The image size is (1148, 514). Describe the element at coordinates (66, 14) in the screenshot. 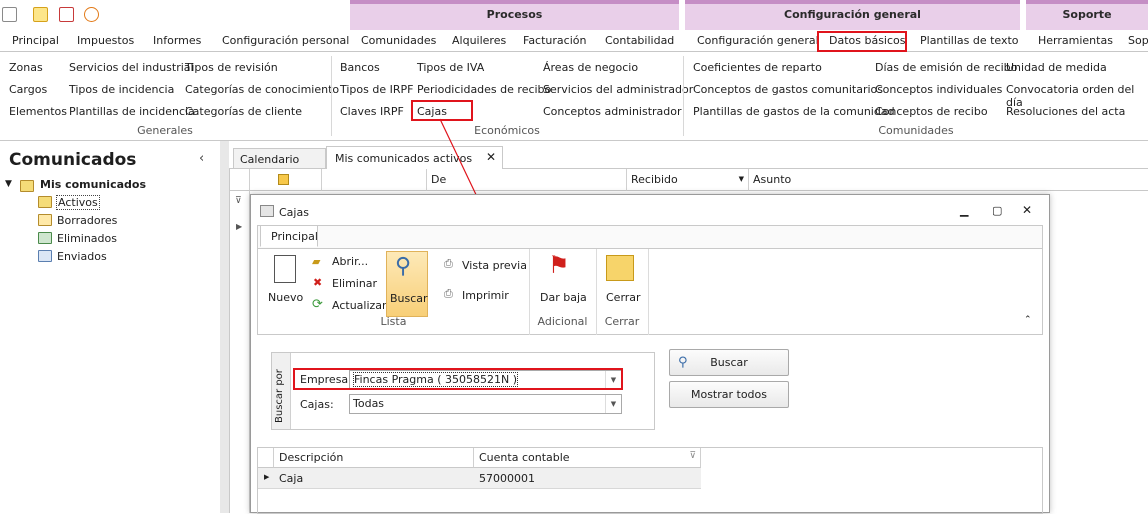

I see `clipboard-icon` at that location.